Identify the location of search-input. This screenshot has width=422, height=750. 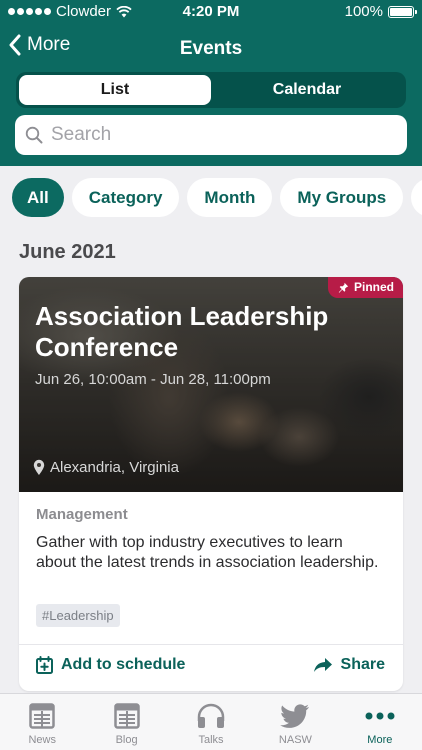
(211, 135).